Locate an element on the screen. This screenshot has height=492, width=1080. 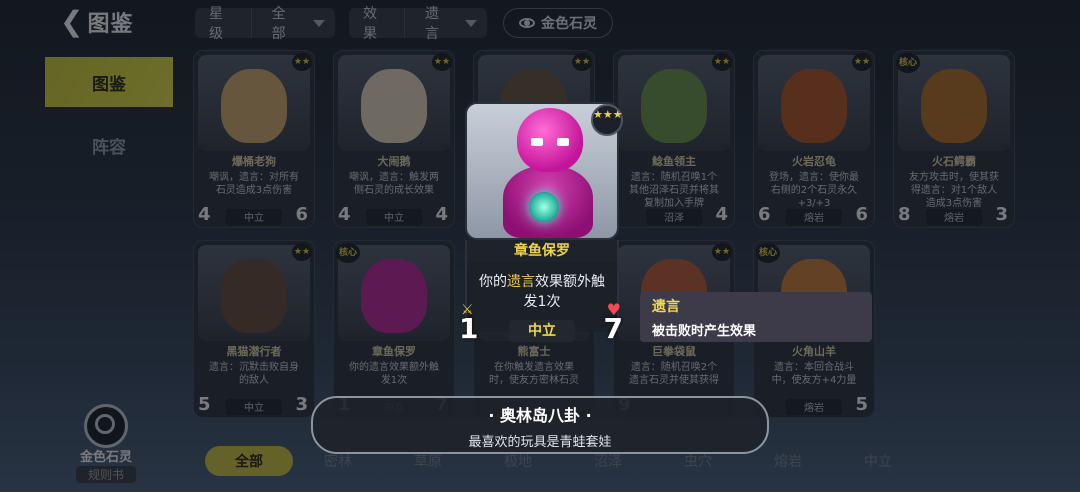
card-name: 黑猫潜行者 is located at coordinates (254, 351).